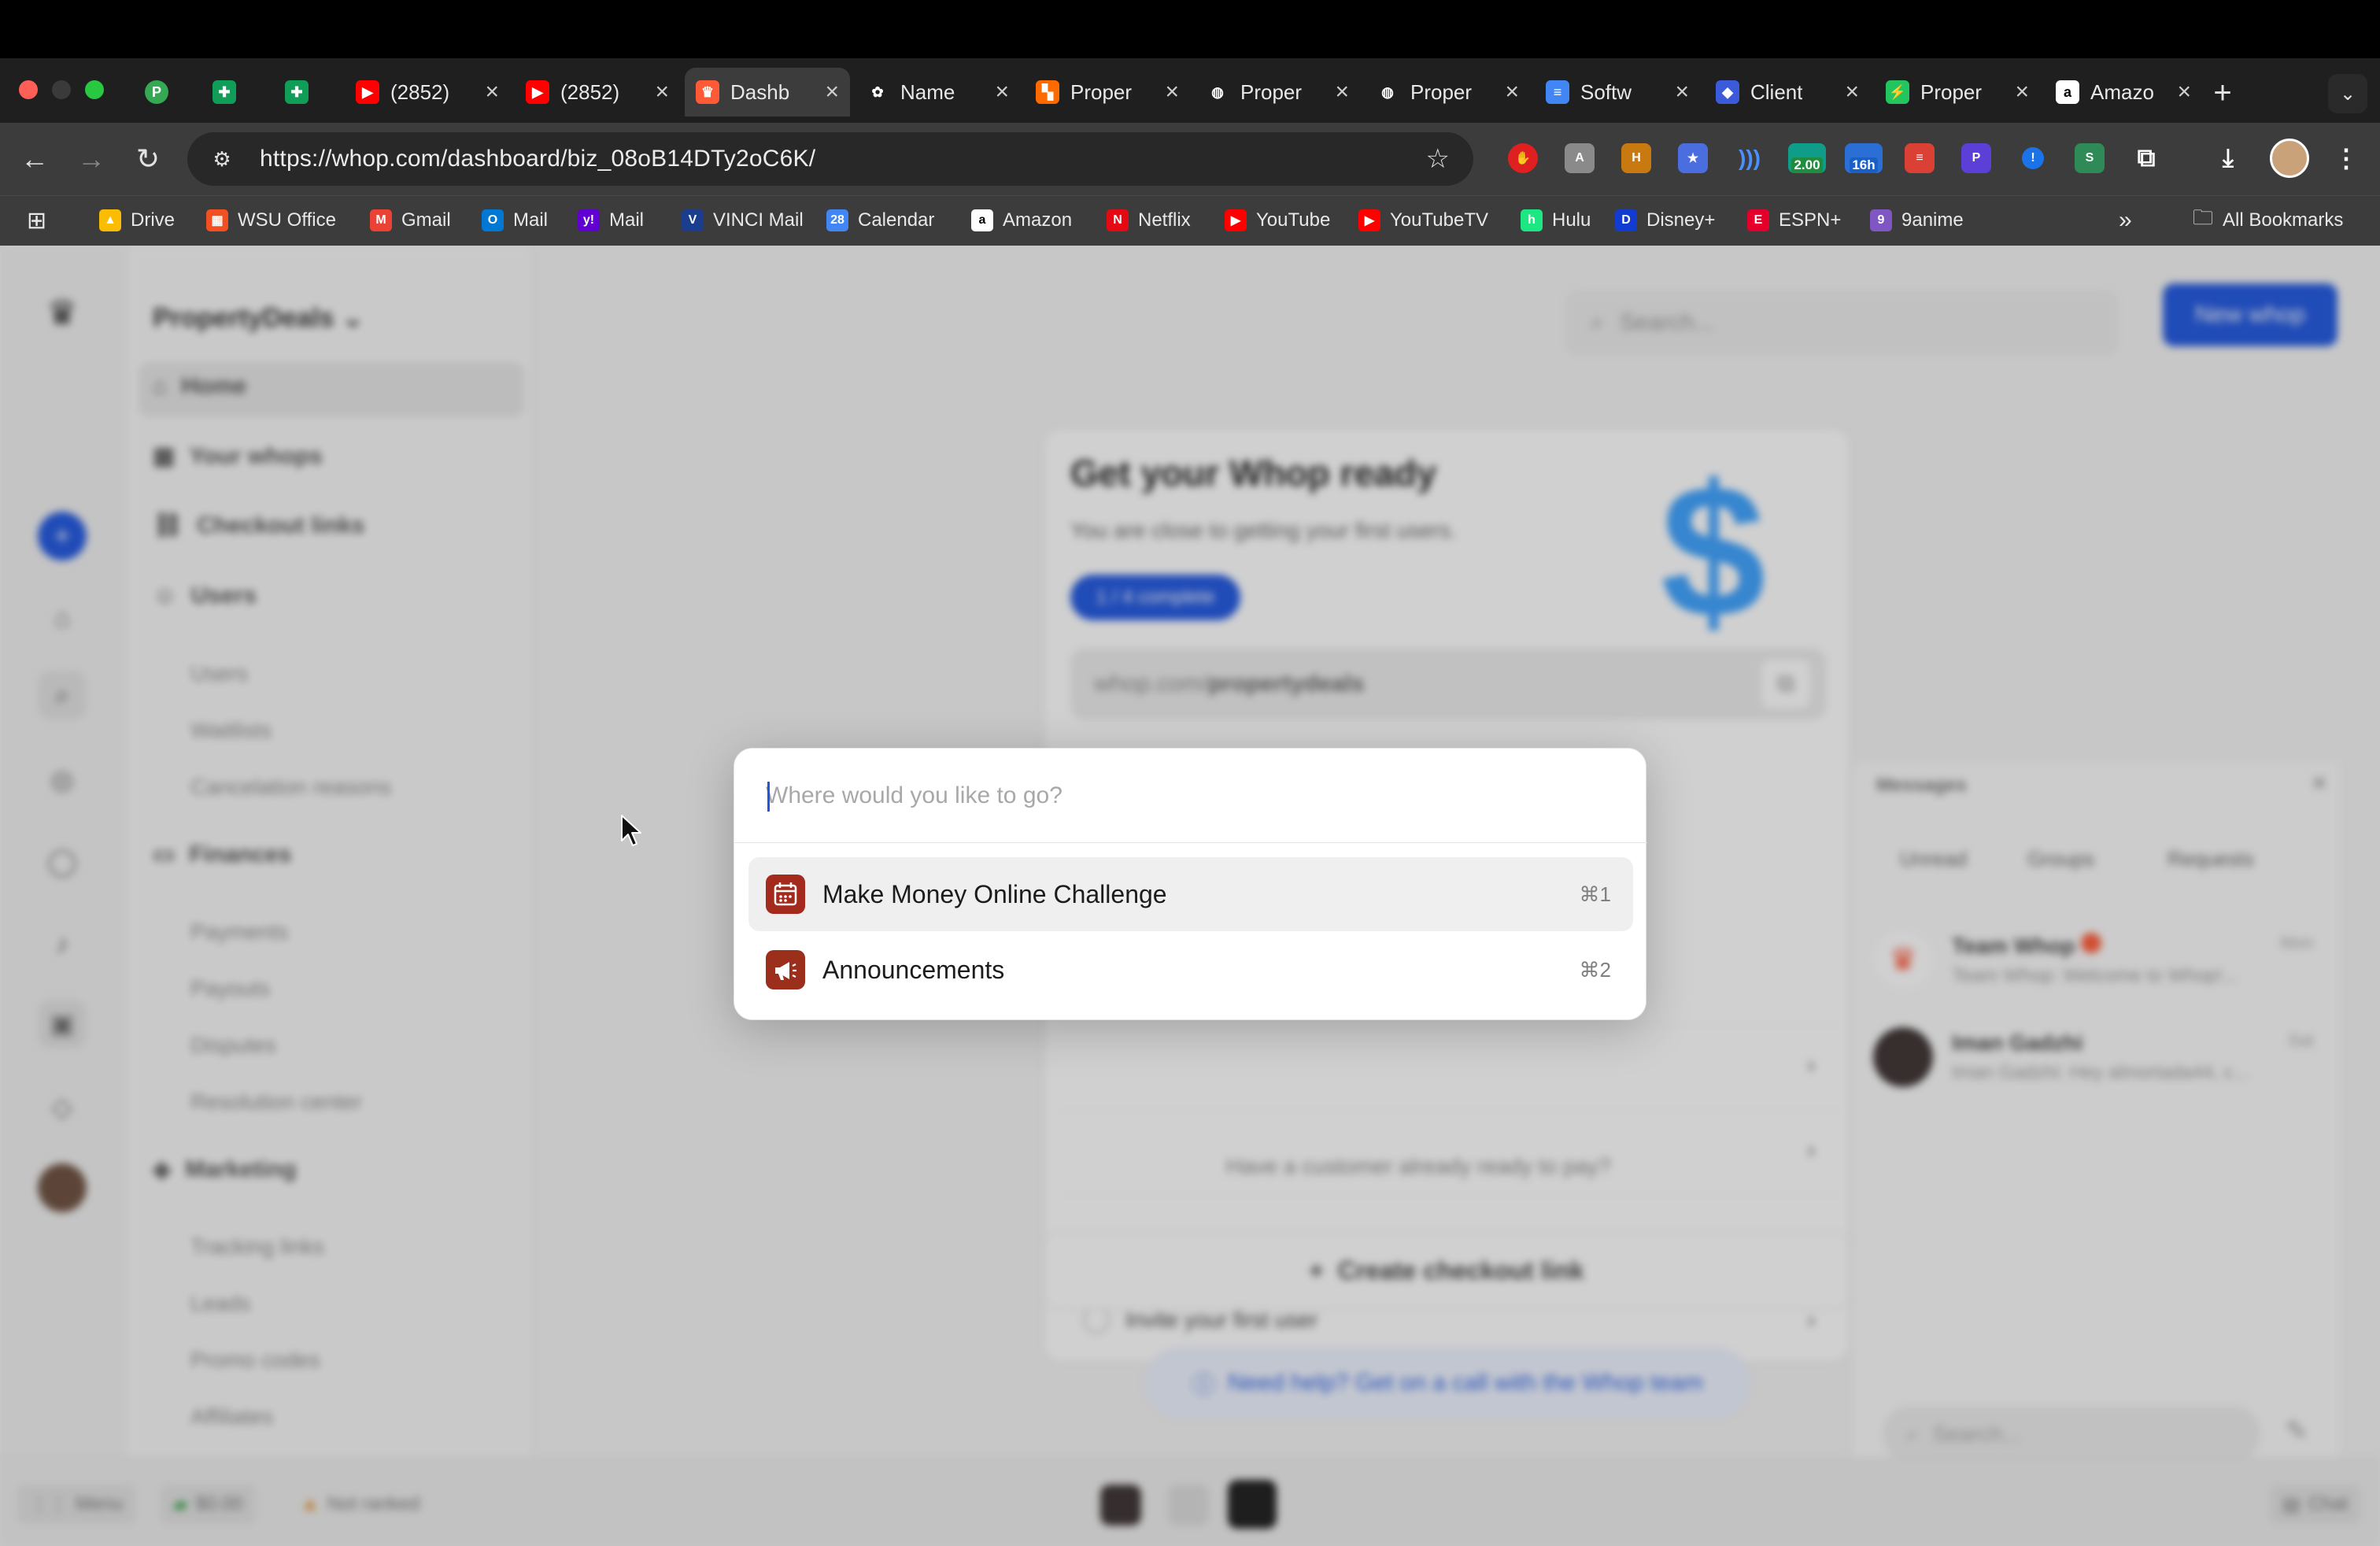 This screenshot has height=1546, width=2380. I want to click on bookmark-13: E ESPN+, so click(1794, 220).